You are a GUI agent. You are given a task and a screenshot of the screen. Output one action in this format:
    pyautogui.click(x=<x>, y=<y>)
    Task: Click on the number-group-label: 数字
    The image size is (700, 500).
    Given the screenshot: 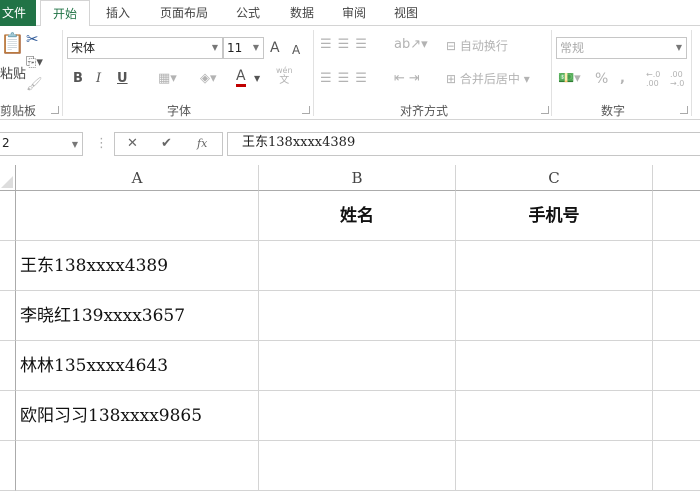 What is the action you would take?
    pyautogui.click(x=613, y=111)
    